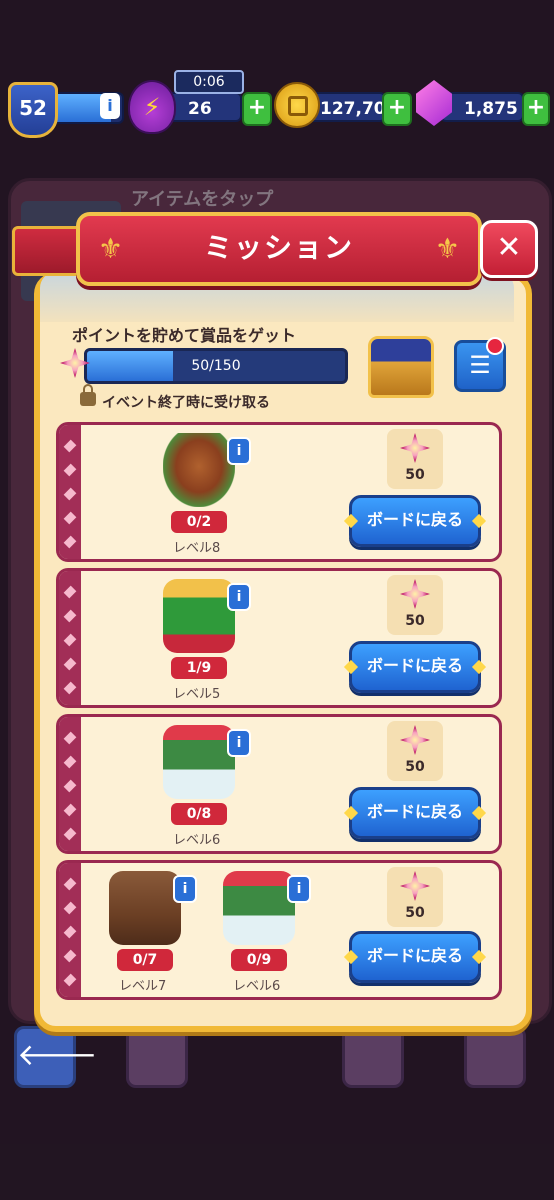 The height and width of the screenshot is (1200, 554). What do you see at coordinates (480, 365) in the screenshot?
I see `list-icon: ☰` at bounding box center [480, 365].